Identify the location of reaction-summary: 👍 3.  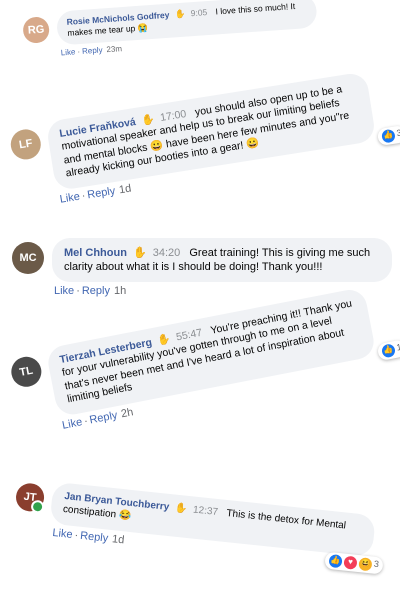
(388, 135).